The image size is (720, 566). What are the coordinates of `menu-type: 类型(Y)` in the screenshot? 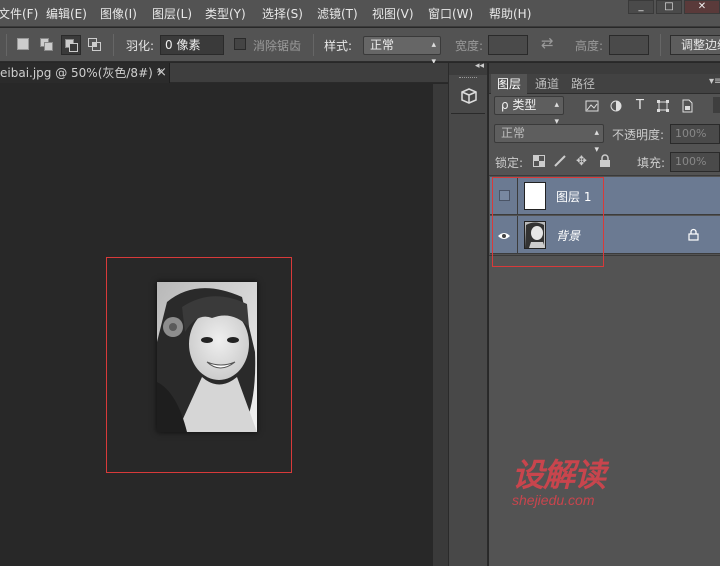 It's located at (225, 13).